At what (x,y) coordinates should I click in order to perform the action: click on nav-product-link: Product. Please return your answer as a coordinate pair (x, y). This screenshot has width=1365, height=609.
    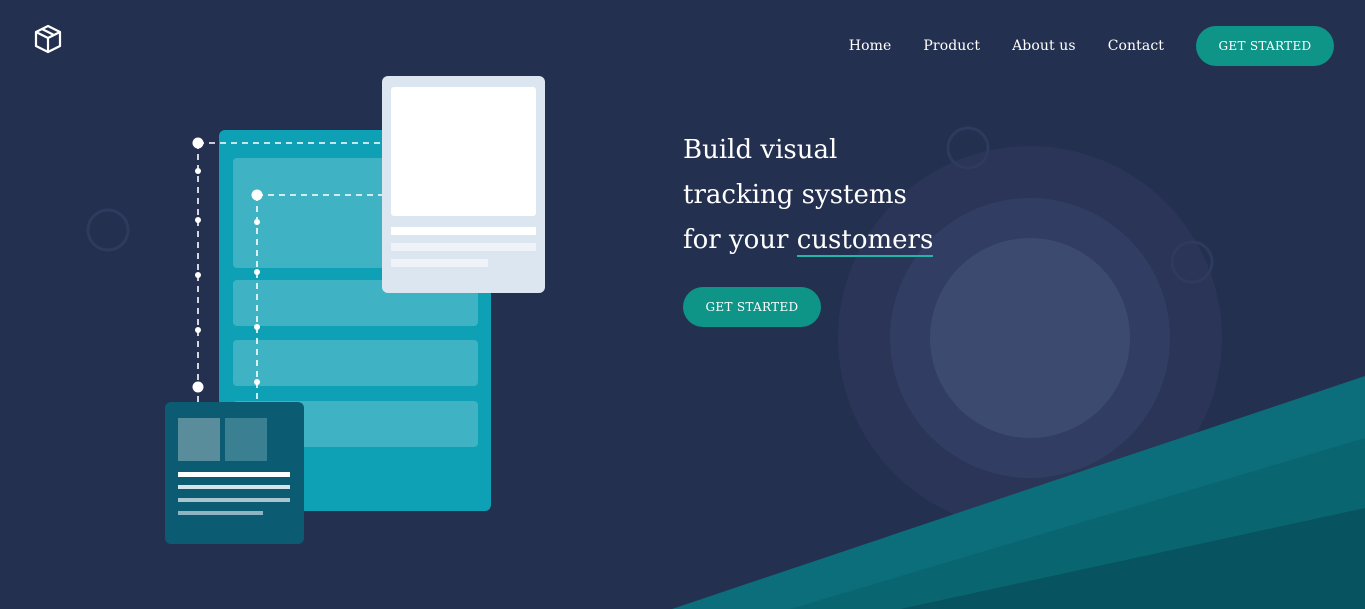
    Looking at the image, I should click on (951, 46).